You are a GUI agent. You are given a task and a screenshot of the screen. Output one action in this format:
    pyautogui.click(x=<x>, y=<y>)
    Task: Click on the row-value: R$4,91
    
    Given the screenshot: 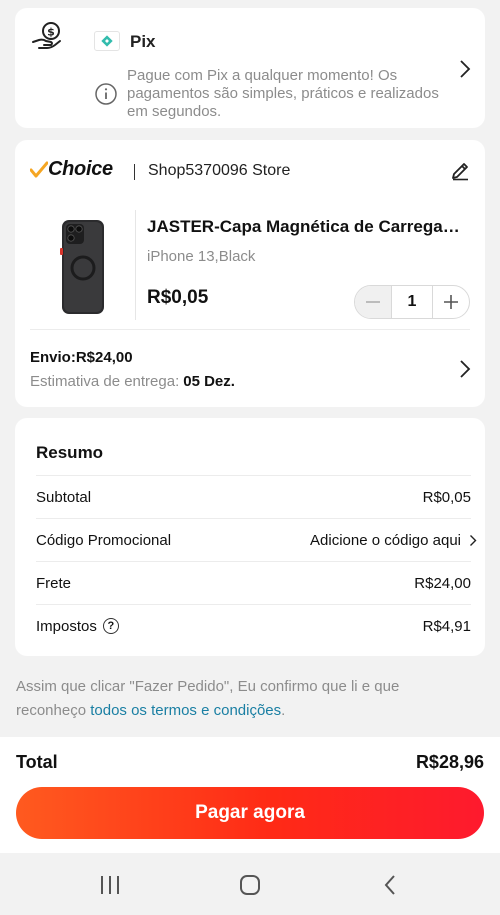 What is the action you would take?
    pyautogui.click(x=446, y=626)
    